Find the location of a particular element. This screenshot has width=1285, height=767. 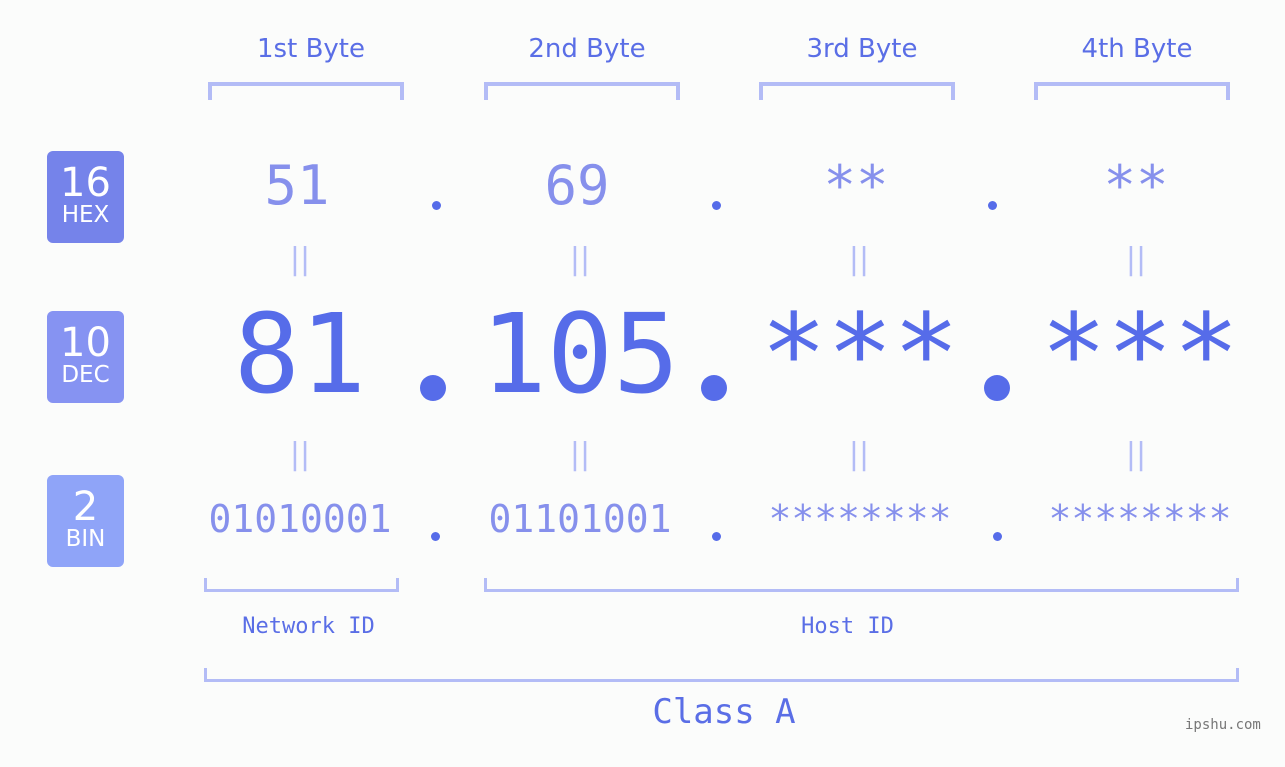

bin-byte-3: ******** is located at coordinates (860, 519).